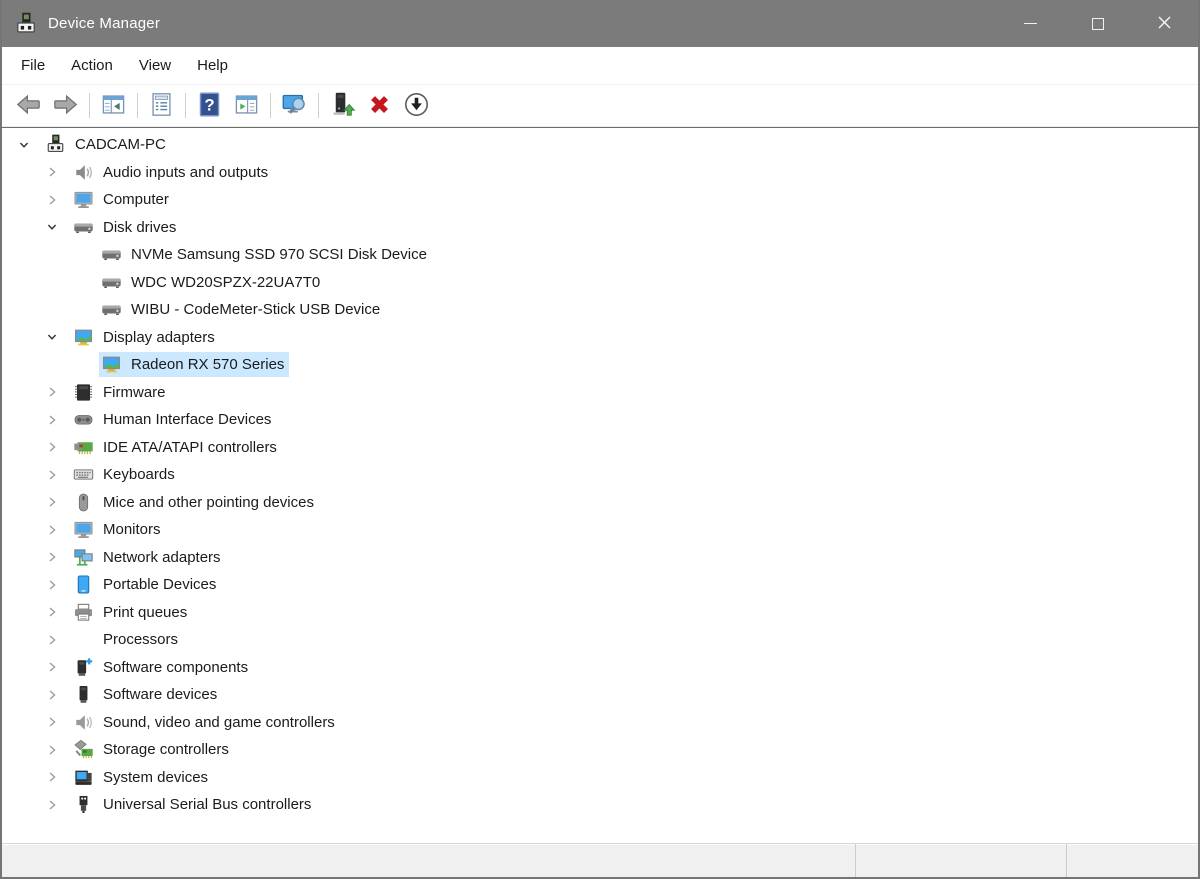 This screenshot has width=1200, height=879. I want to click on tree-item-label: Software devices, so click(160, 695).